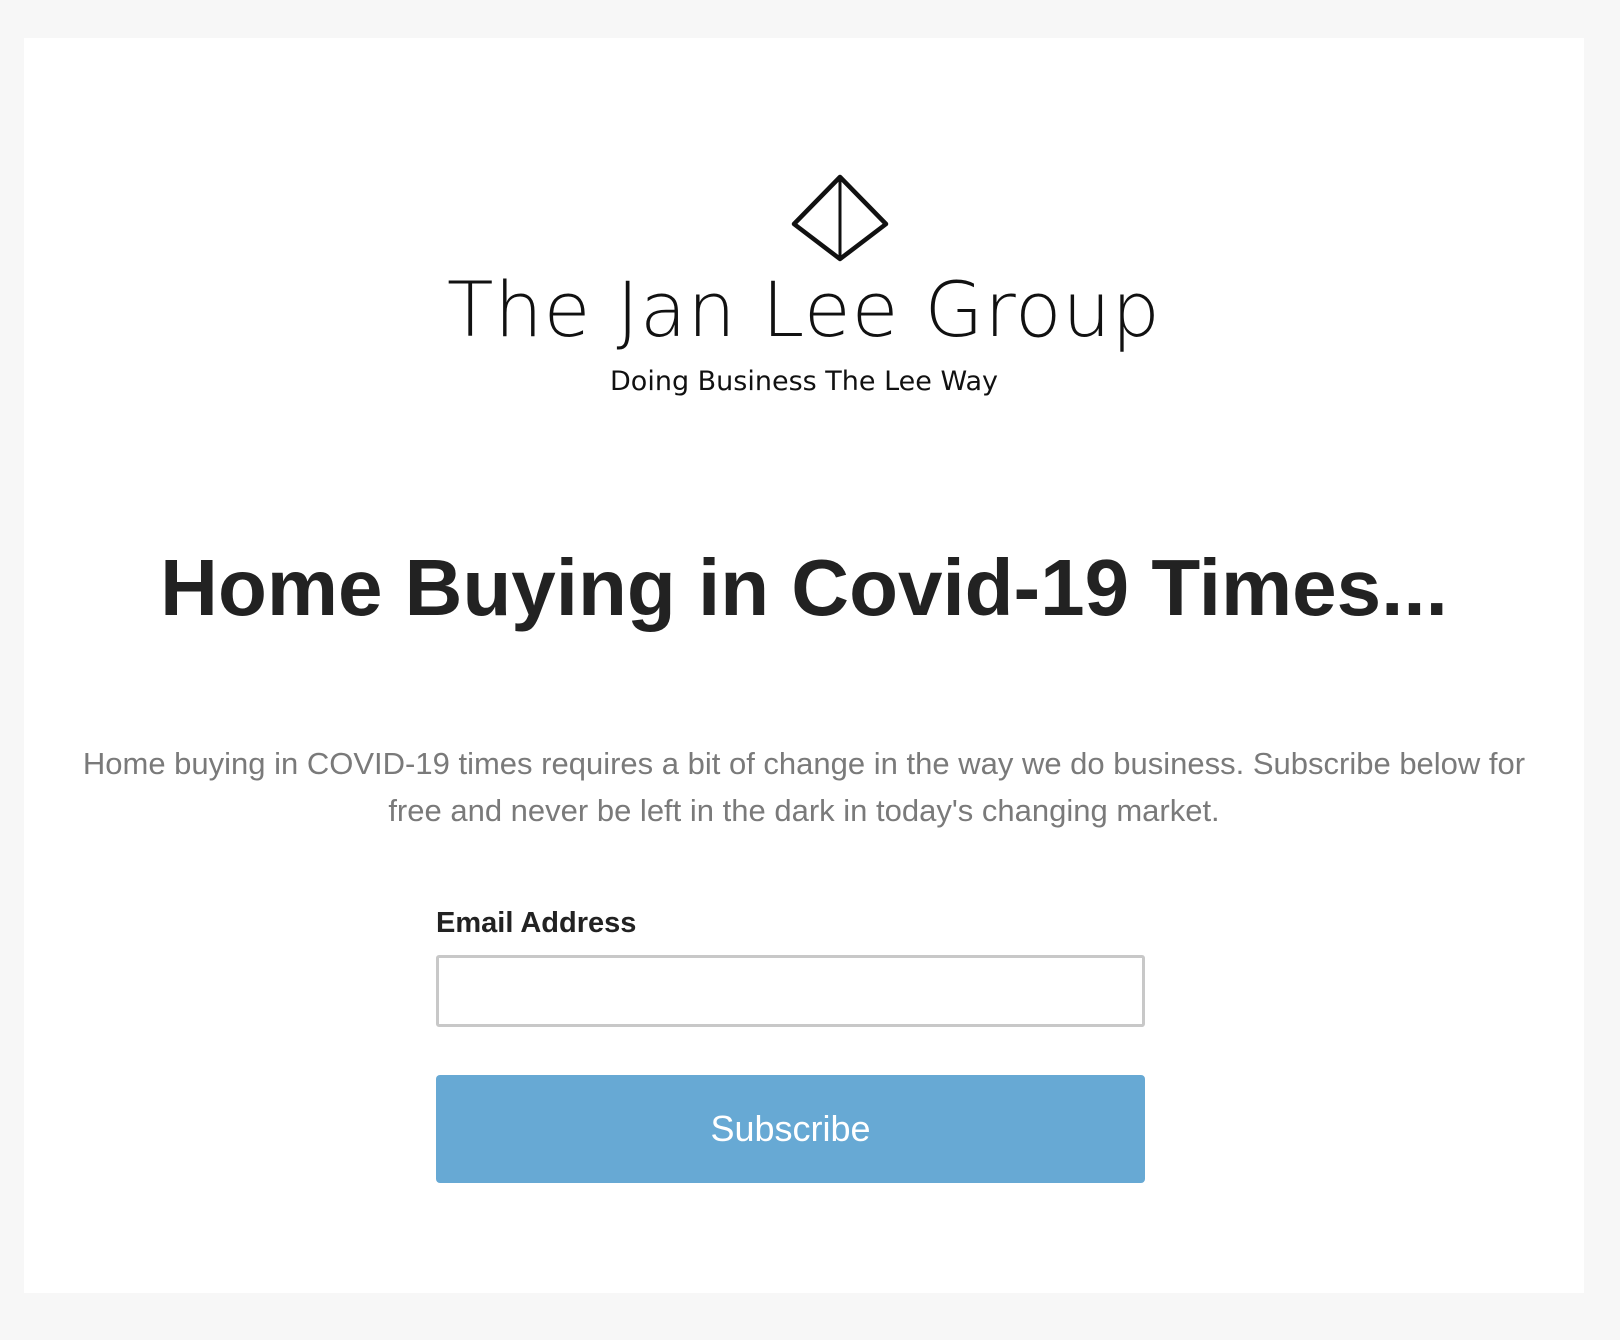 Image resolution: width=1620 pixels, height=1340 pixels. Describe the element at coordinates (790, 991) in the screenshot. I see `email-field` at that location.